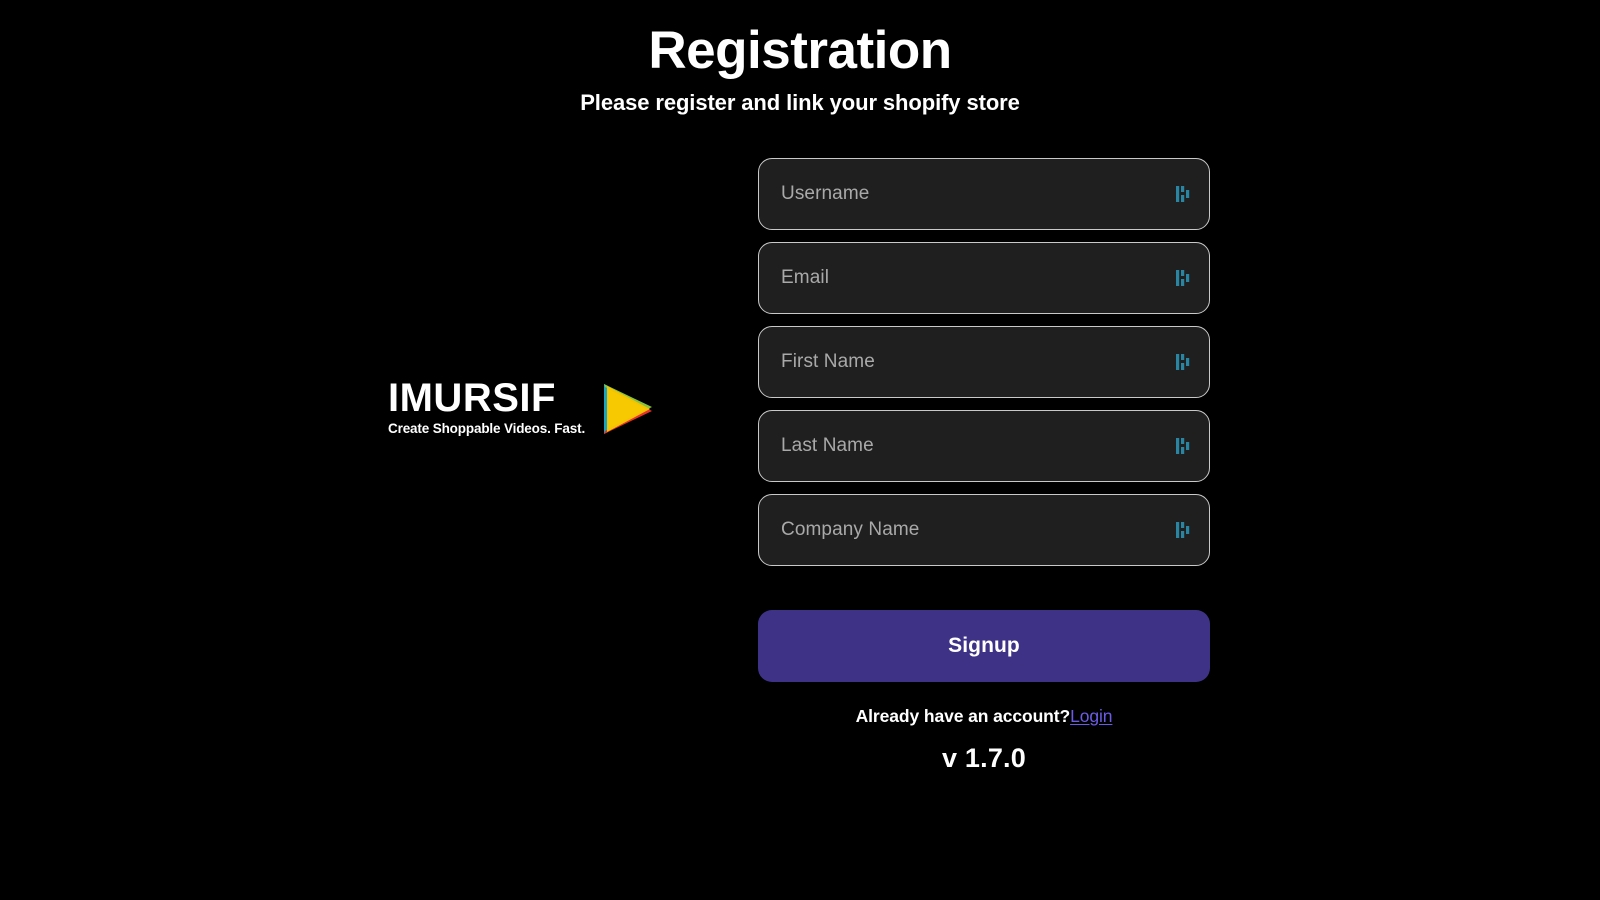 The image size is (1600, 900). Describe the element at coordinates (1091, 716) in the screenshot. I see `login-link: Login` at that location.